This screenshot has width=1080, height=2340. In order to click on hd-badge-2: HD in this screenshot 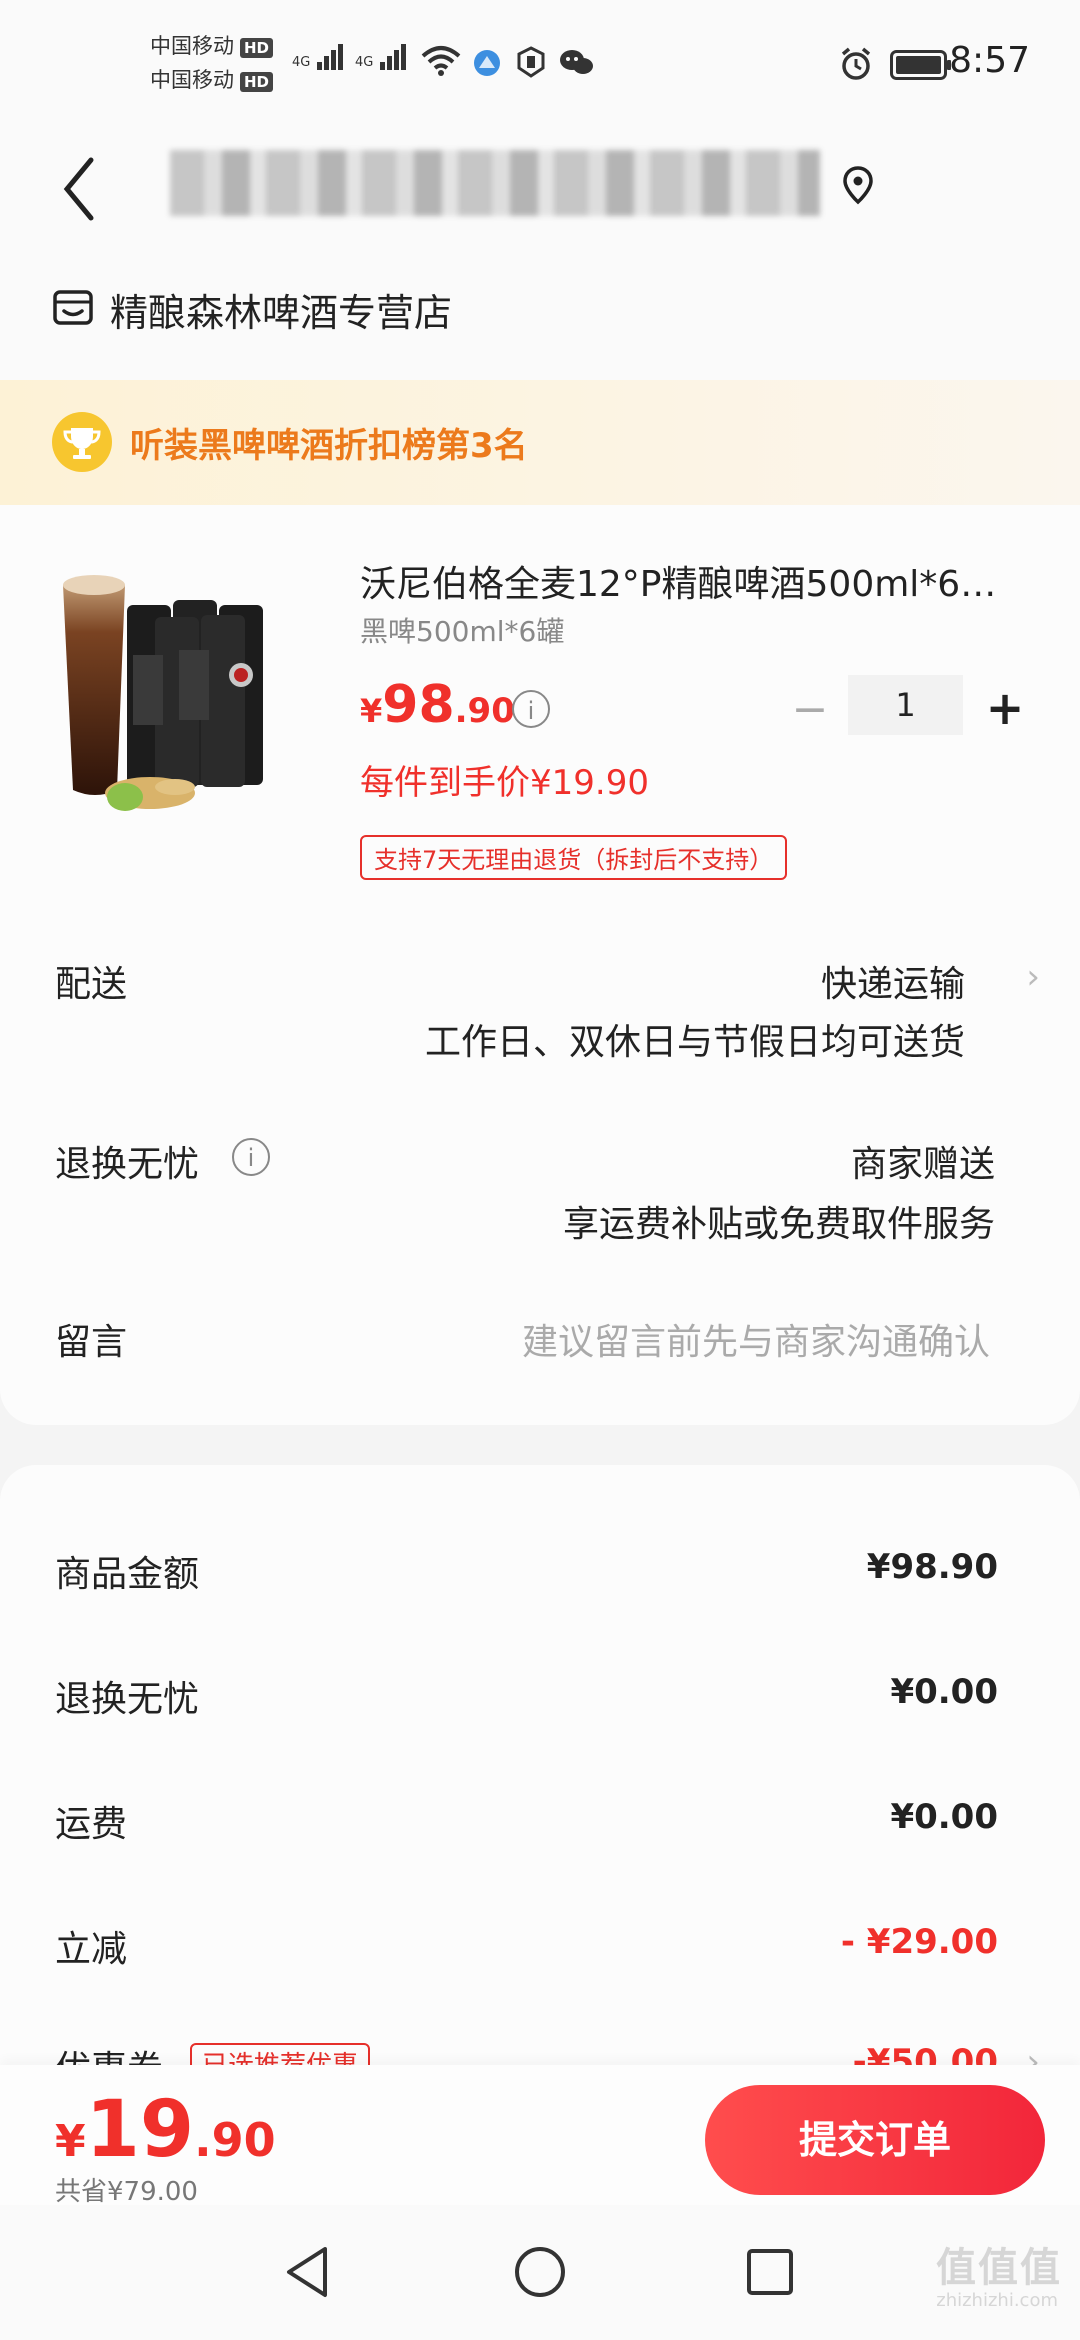, I will do `click(257, 82)`.